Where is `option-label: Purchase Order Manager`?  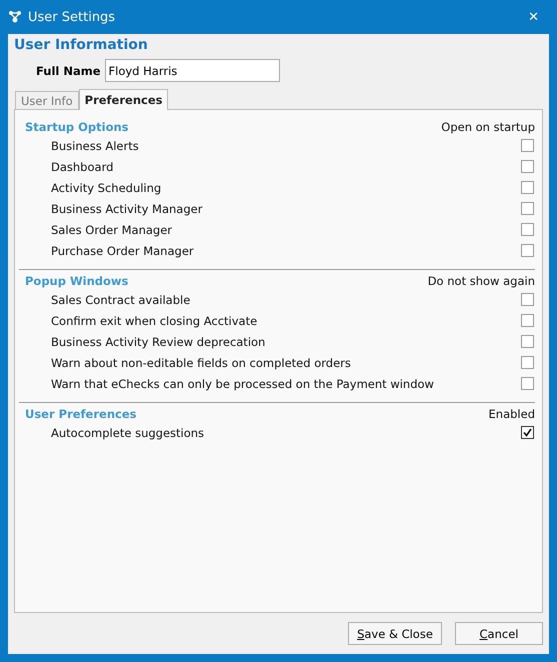
option-label: Purchase Order Manager is located at coordinates (122, 251).